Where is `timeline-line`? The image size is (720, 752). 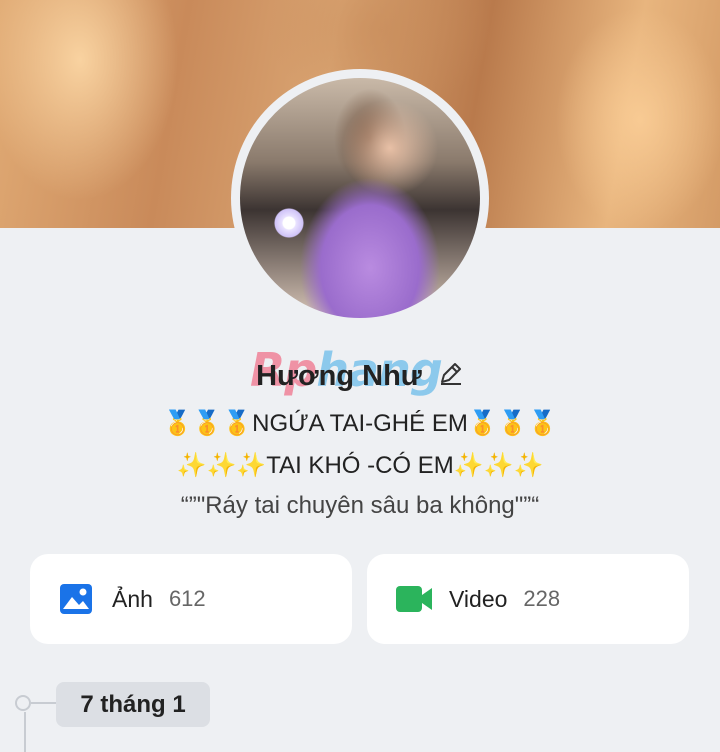
timeline-line is located at coordinates (25, 732).